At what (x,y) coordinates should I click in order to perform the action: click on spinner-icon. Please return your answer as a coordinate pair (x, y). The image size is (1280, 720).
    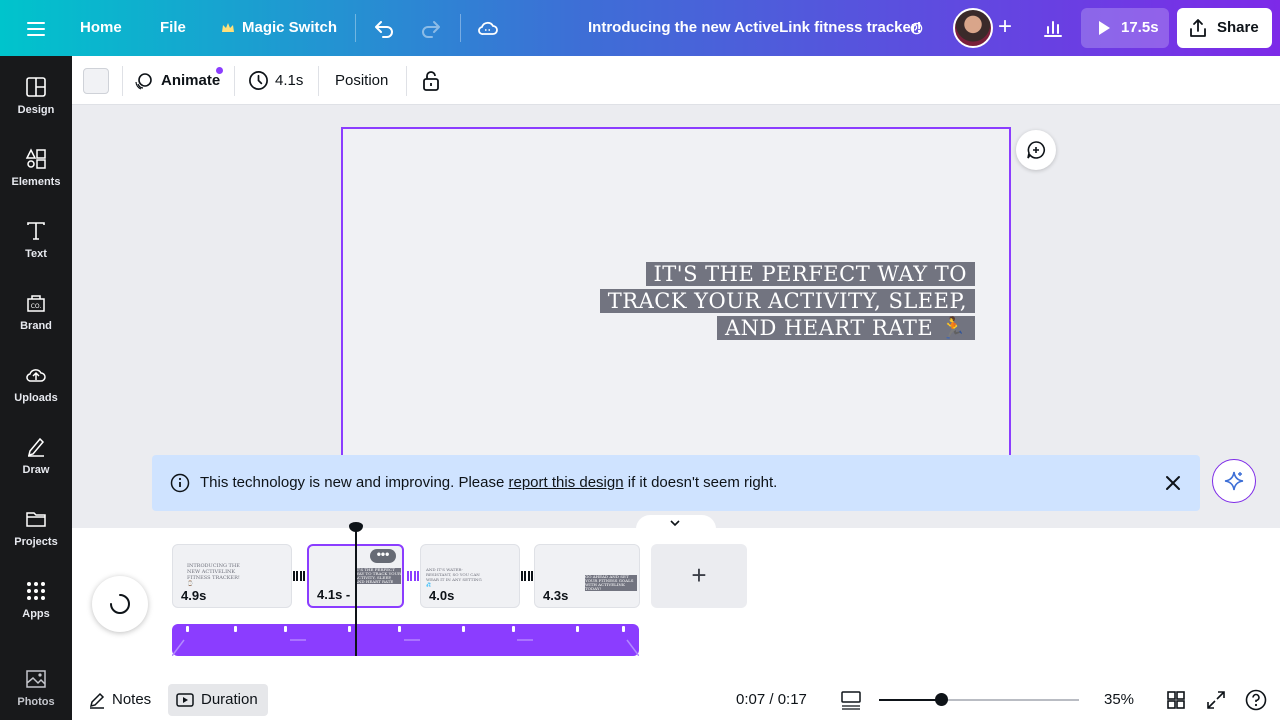
    Looking at the image, I should click on (120, 604).